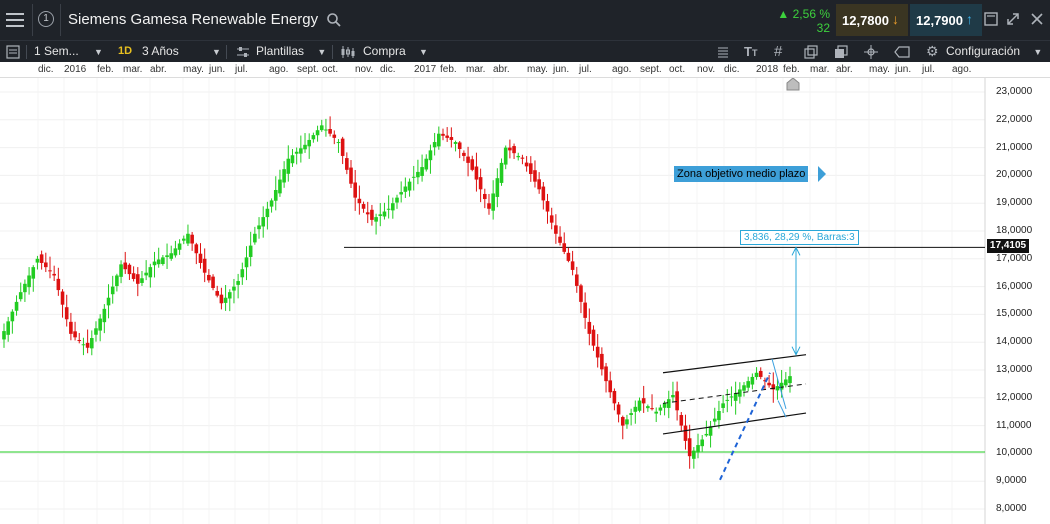 The height and width of the screenshot is (524, 1050). I want to click on time-axis-label: may., so click(879, 69).